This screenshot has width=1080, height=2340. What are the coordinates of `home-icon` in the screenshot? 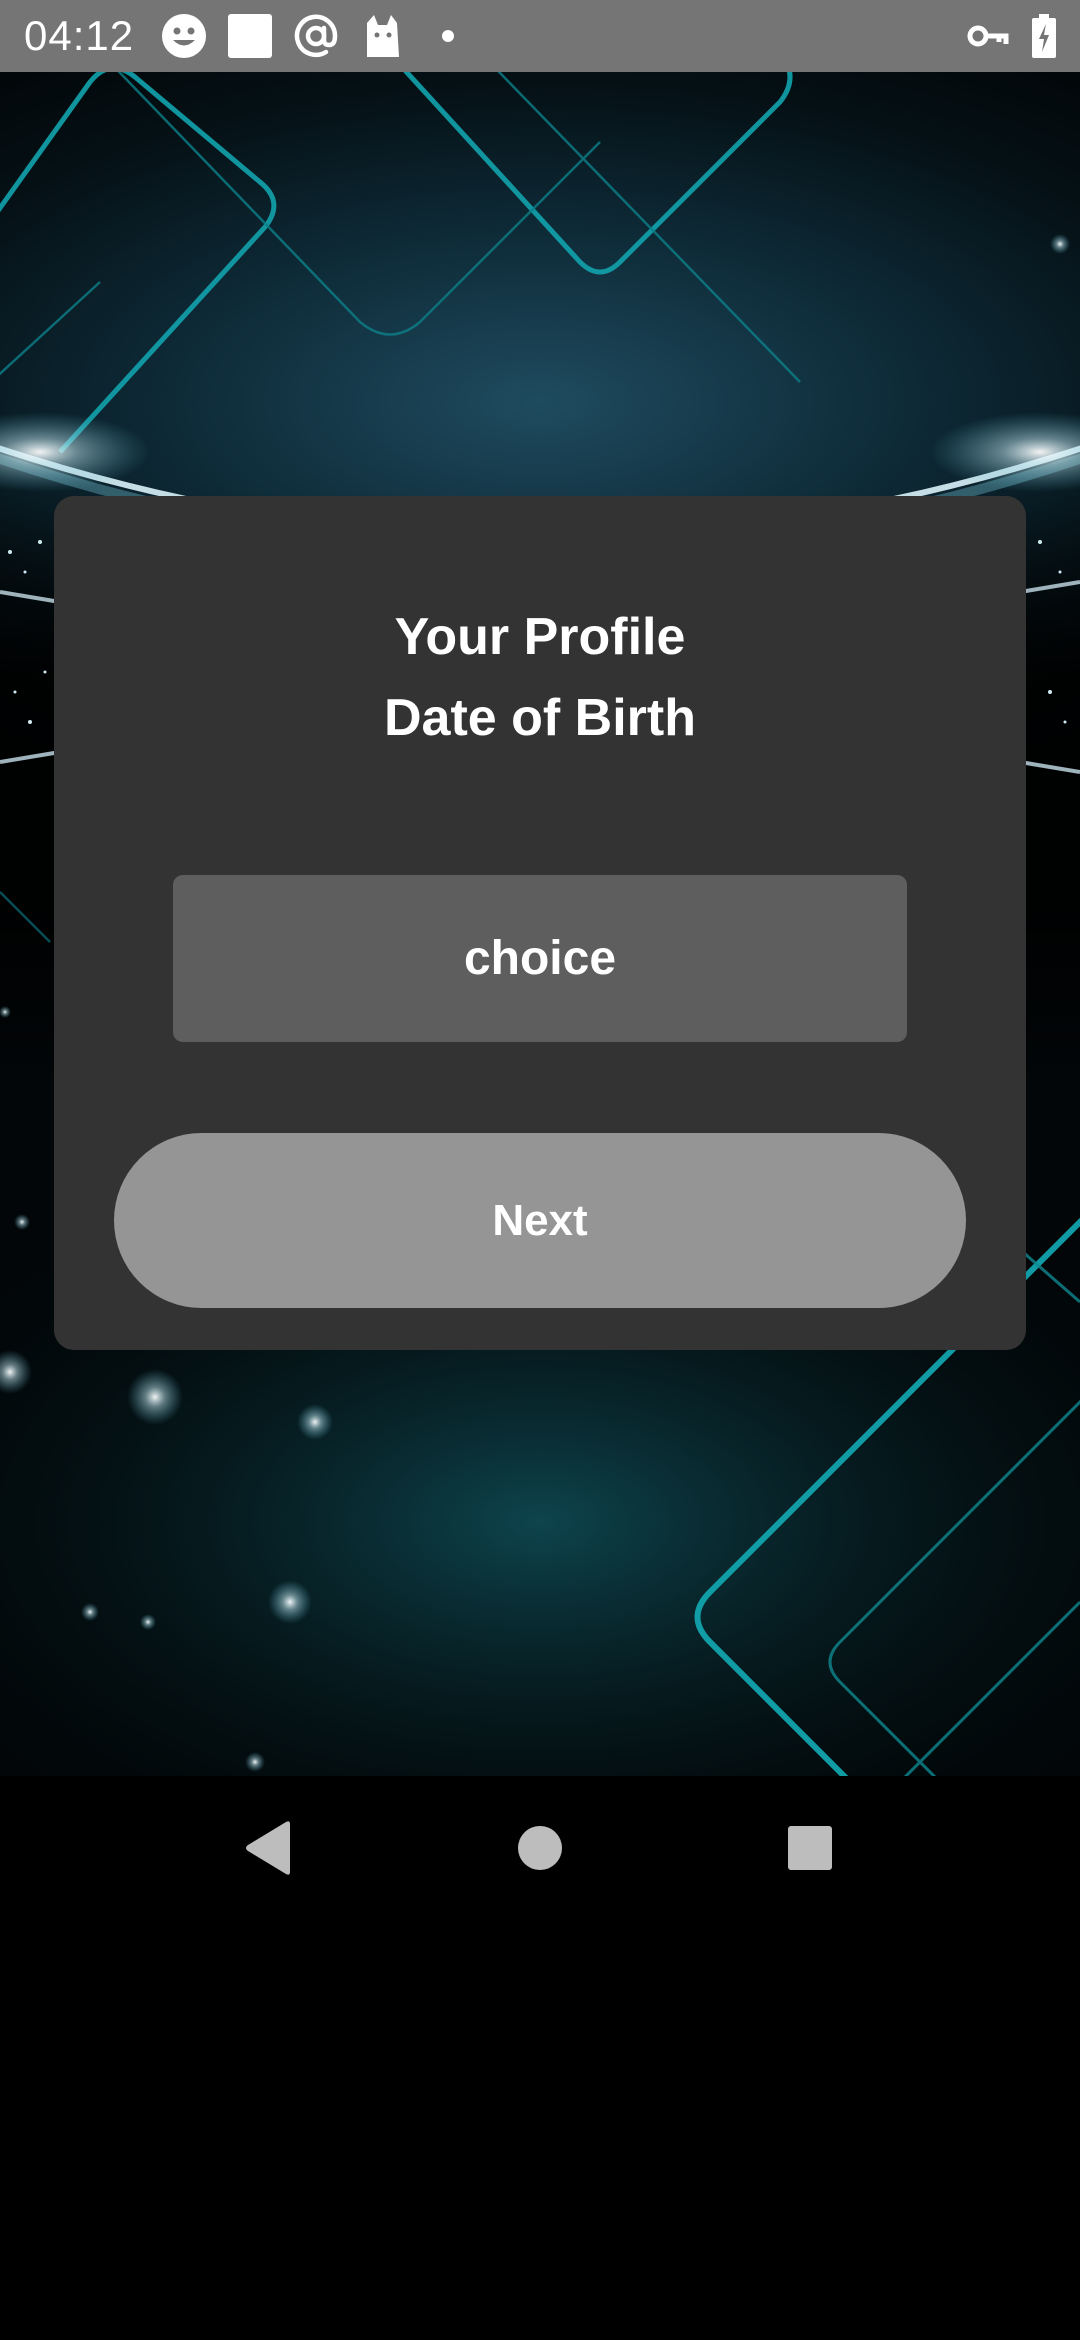 It's located at (540, 1848).